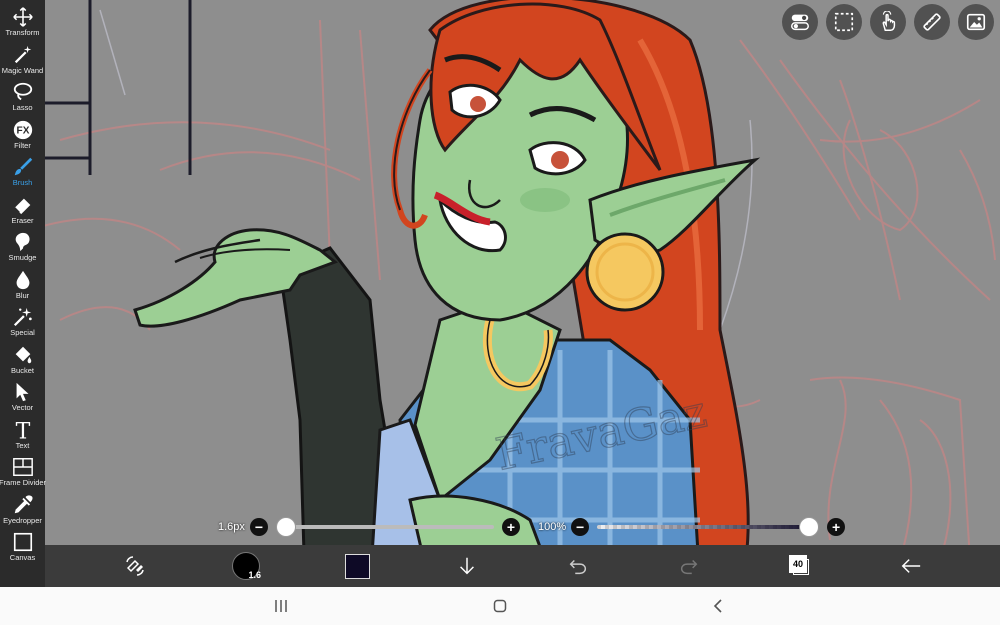 The height and width of the screenshot is (625, 1000). I want to click on system-navigation-bar, so click(500, 606).